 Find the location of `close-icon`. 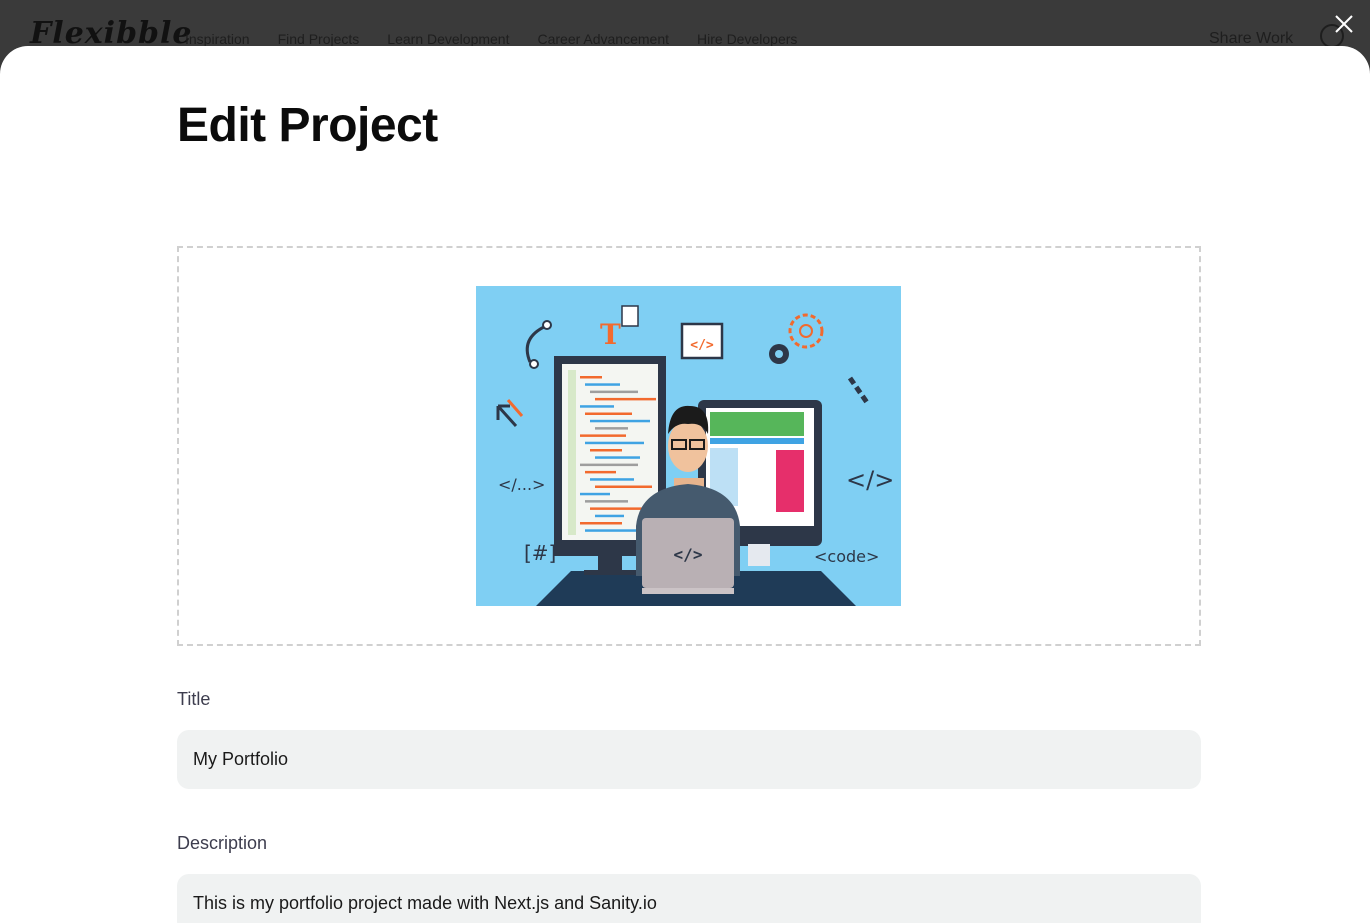

close-icon is located at coordinates (1344, 24).